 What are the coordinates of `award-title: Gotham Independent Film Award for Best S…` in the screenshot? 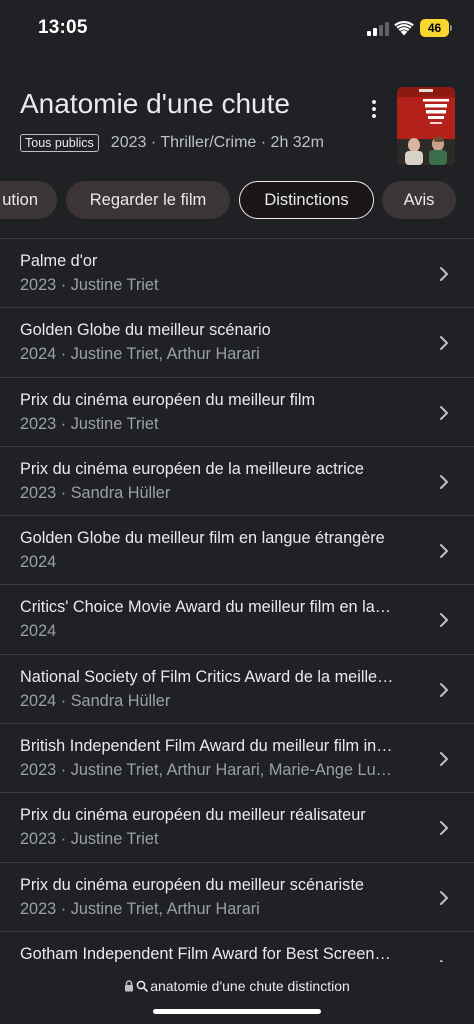 It's located at (205, 953).